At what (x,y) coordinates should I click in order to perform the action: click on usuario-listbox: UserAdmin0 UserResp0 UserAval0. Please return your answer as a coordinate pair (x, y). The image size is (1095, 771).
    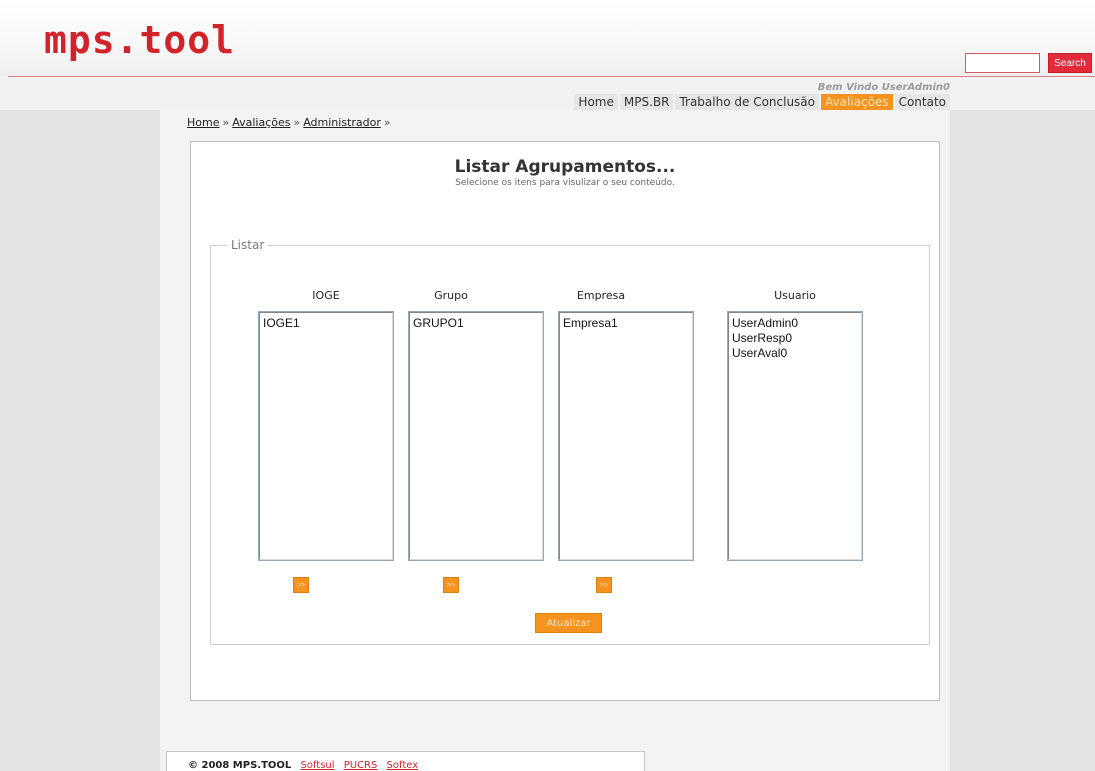
    Looking at the image, I should click on (795, 436).